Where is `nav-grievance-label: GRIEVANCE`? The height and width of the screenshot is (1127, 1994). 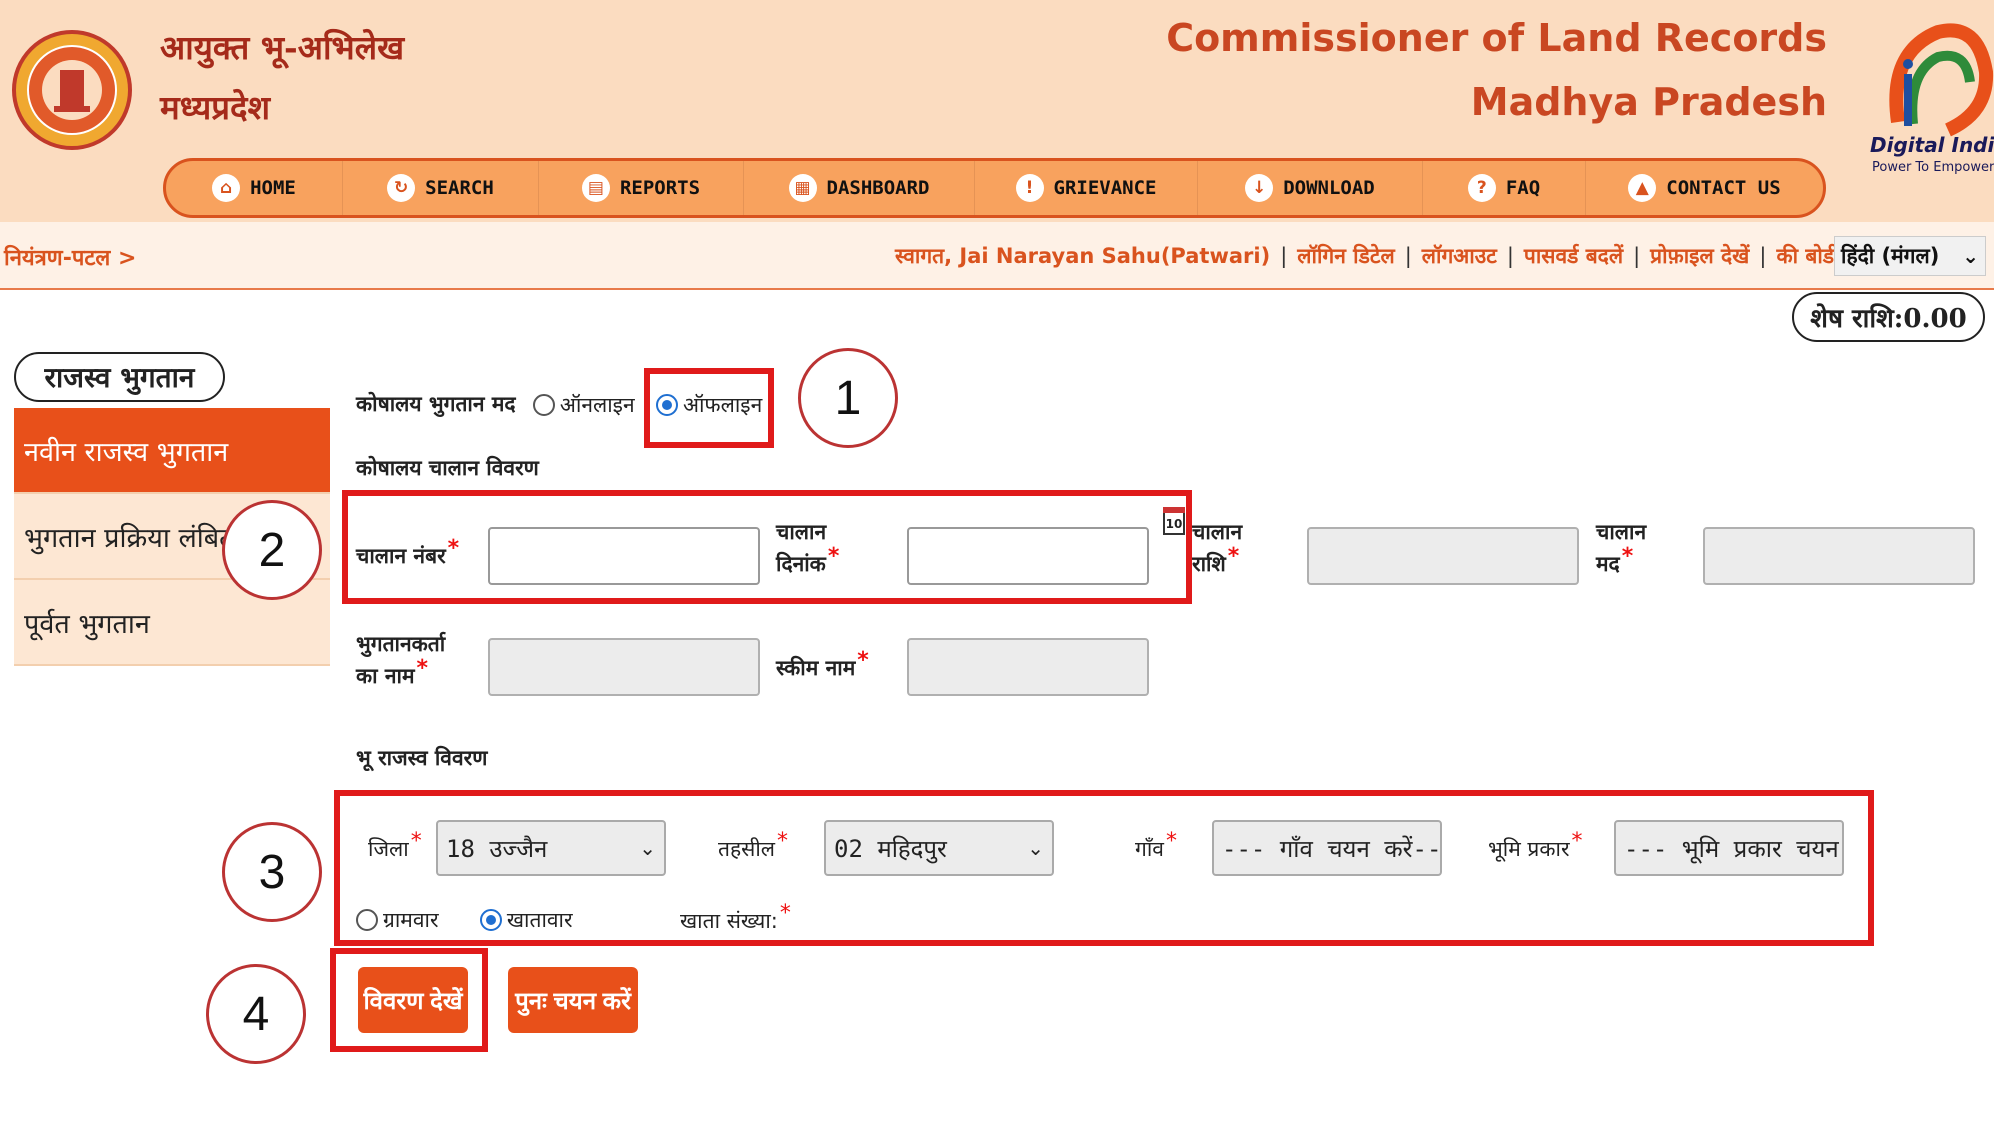
nav-grievance-label: GRIEVANCE is located at coordinates (1105, 188).